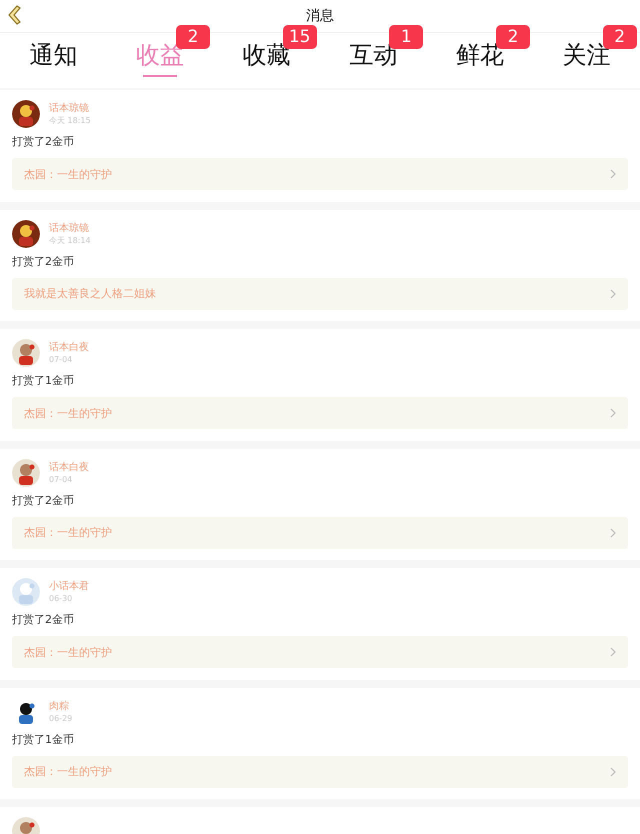 The width and height of the screenshot is (640, 834). What do you see at coordinates (320, 294) in the screenshot?
I see `story-link: 我就是太善良之人格二姐妹` at bounding box center [320, 294].